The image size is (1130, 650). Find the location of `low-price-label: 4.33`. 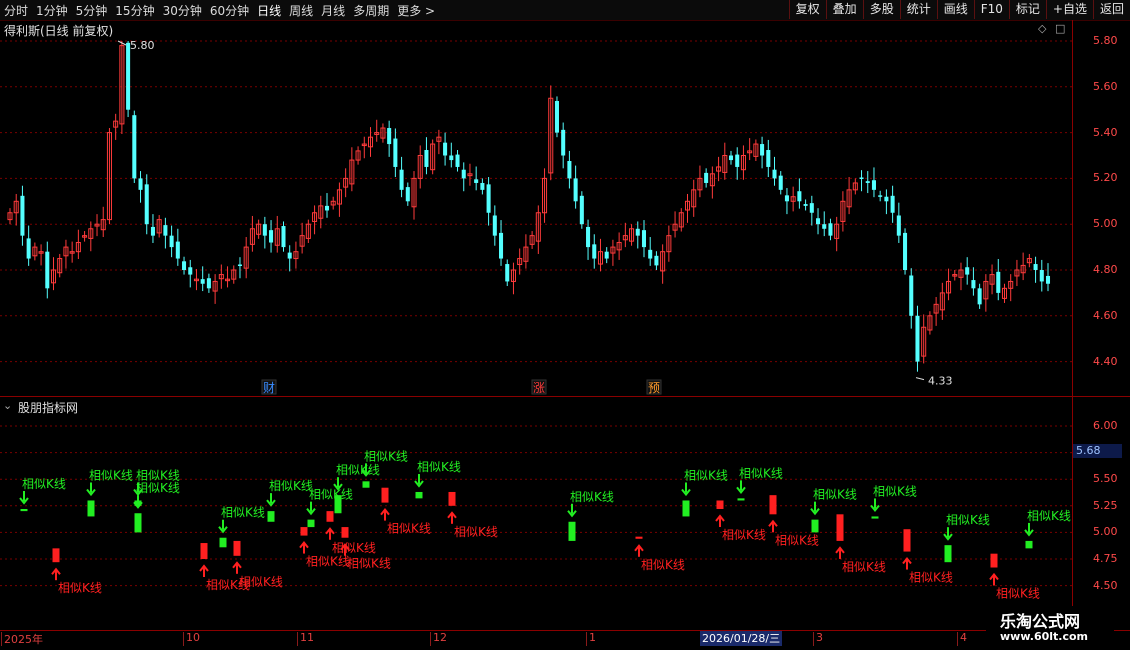

low-price-label: 4.33 is located at coordinates (940, 381).